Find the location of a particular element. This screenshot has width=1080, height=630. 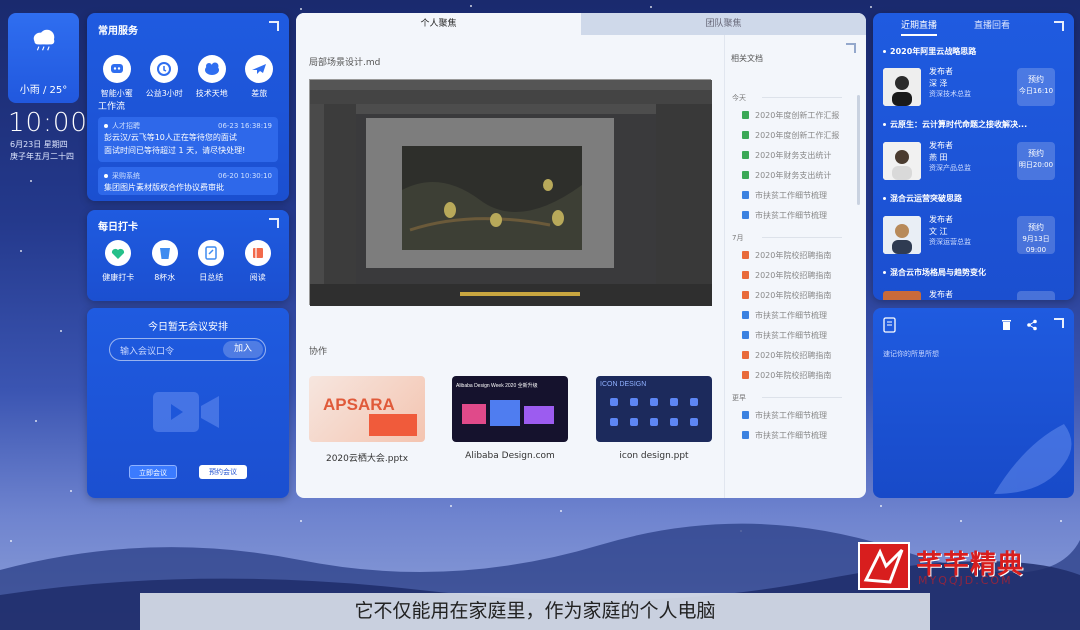

tab-upcoming-live: 近期直播 is located at coordinates (919, 27).